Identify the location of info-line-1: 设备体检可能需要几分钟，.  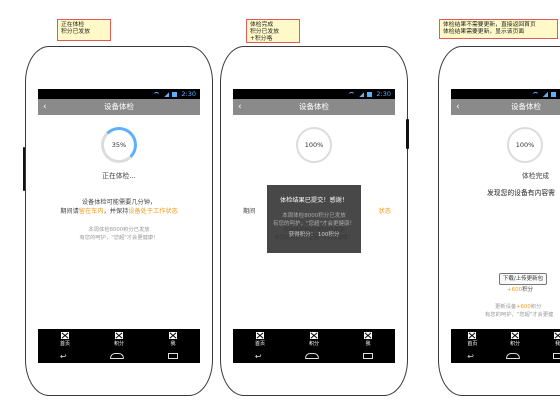
(119, 202).